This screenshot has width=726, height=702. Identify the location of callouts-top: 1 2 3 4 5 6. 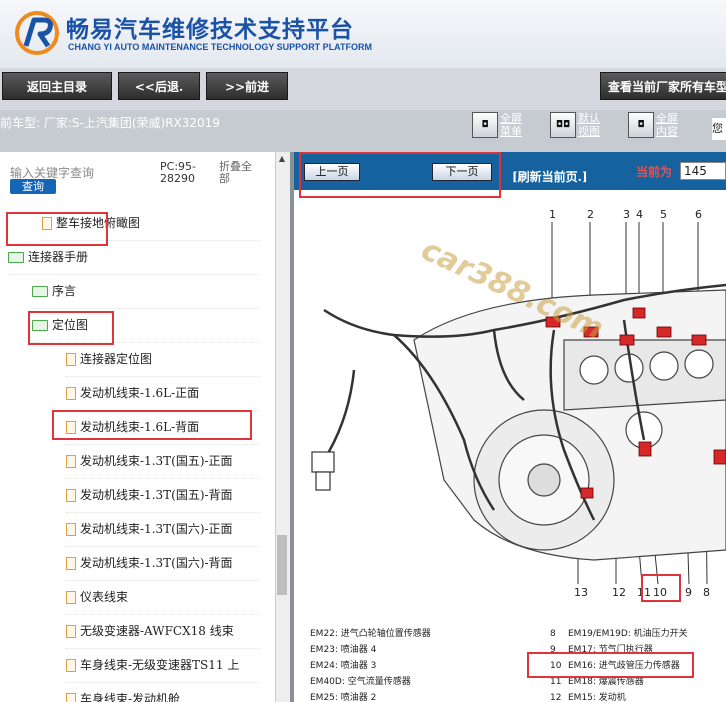
(625, 214).